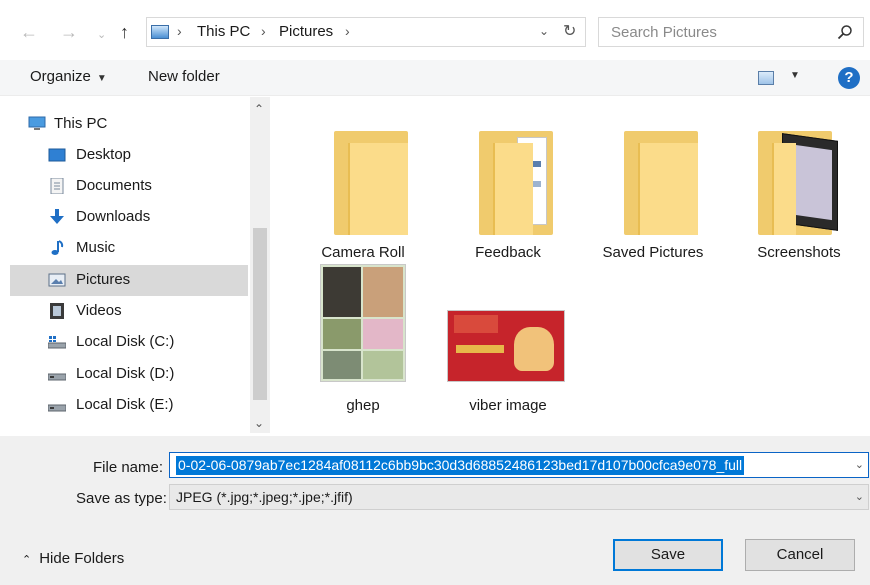  I want to click on new-folder-button: New folder, so click(184, 76).